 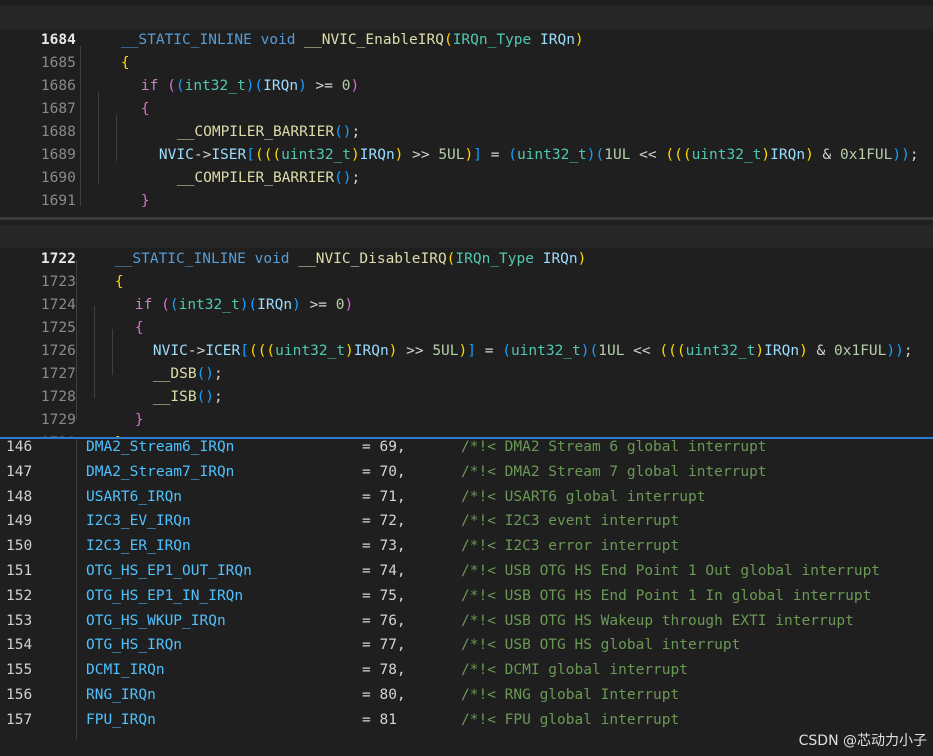 I want to click on line-number: 154, so click(x=19, y=645).